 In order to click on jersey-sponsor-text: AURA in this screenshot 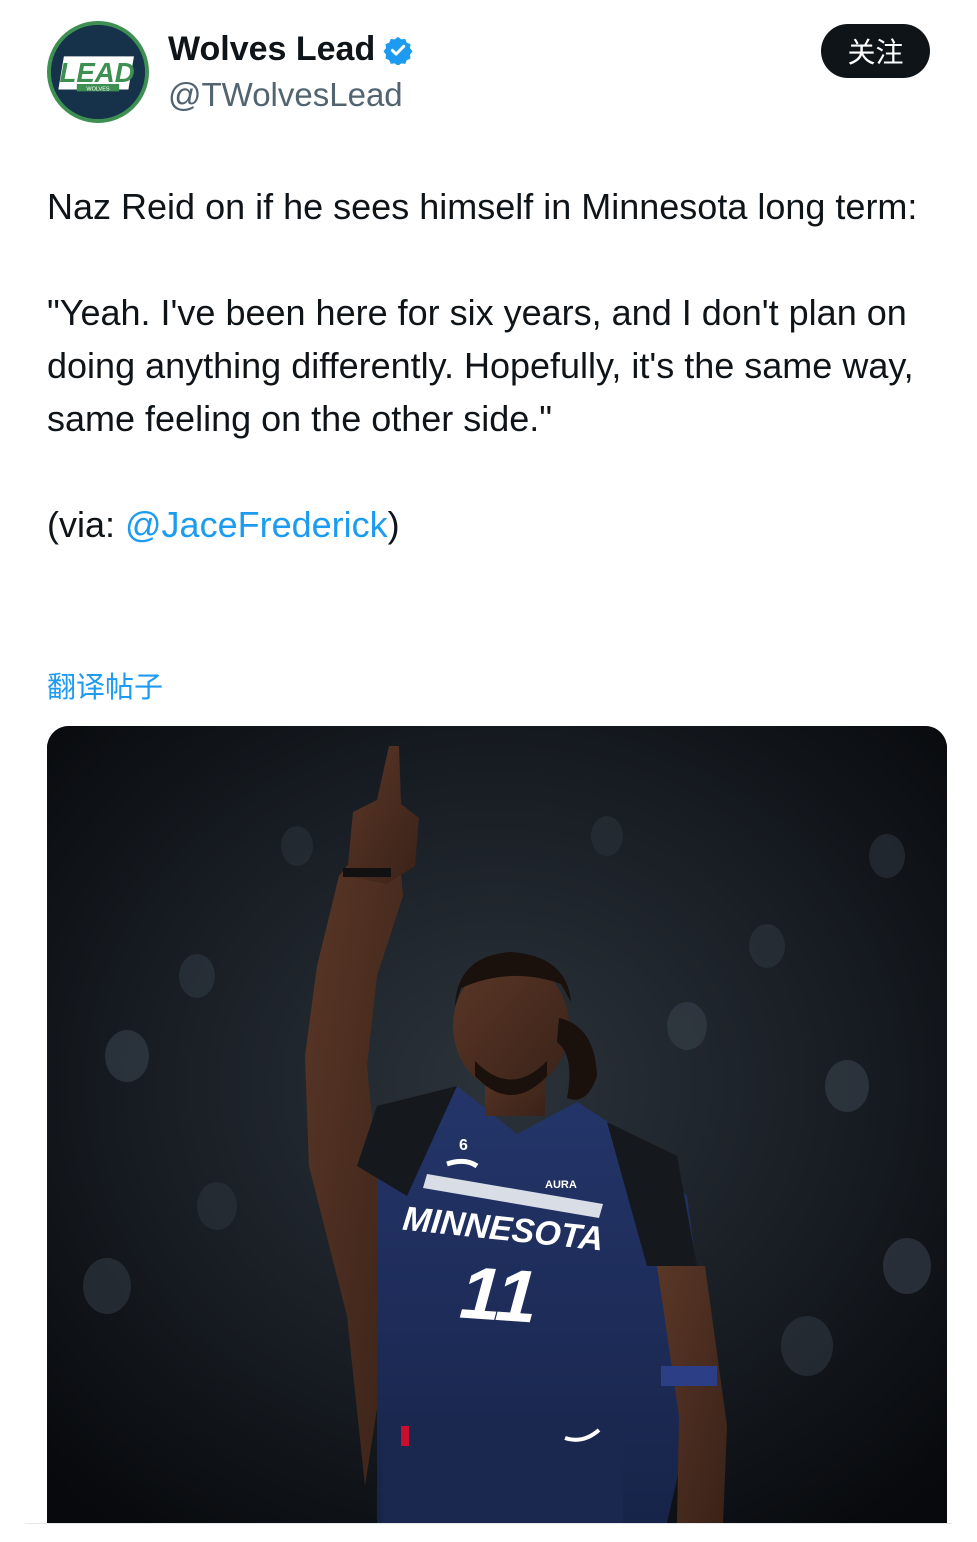, I will do `click(561, 1185)`.